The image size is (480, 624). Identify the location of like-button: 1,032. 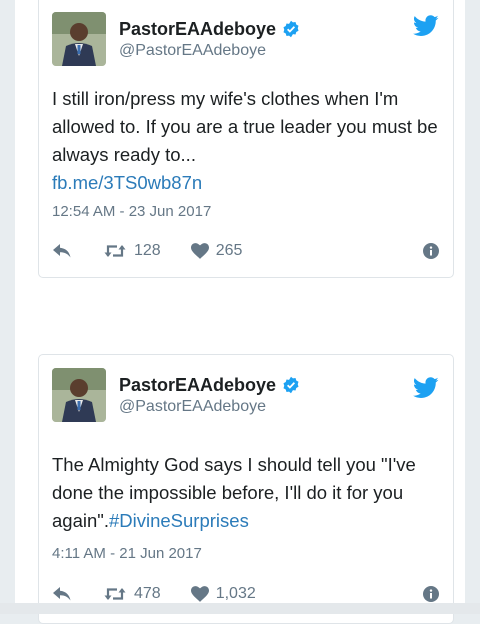
(223, 594).